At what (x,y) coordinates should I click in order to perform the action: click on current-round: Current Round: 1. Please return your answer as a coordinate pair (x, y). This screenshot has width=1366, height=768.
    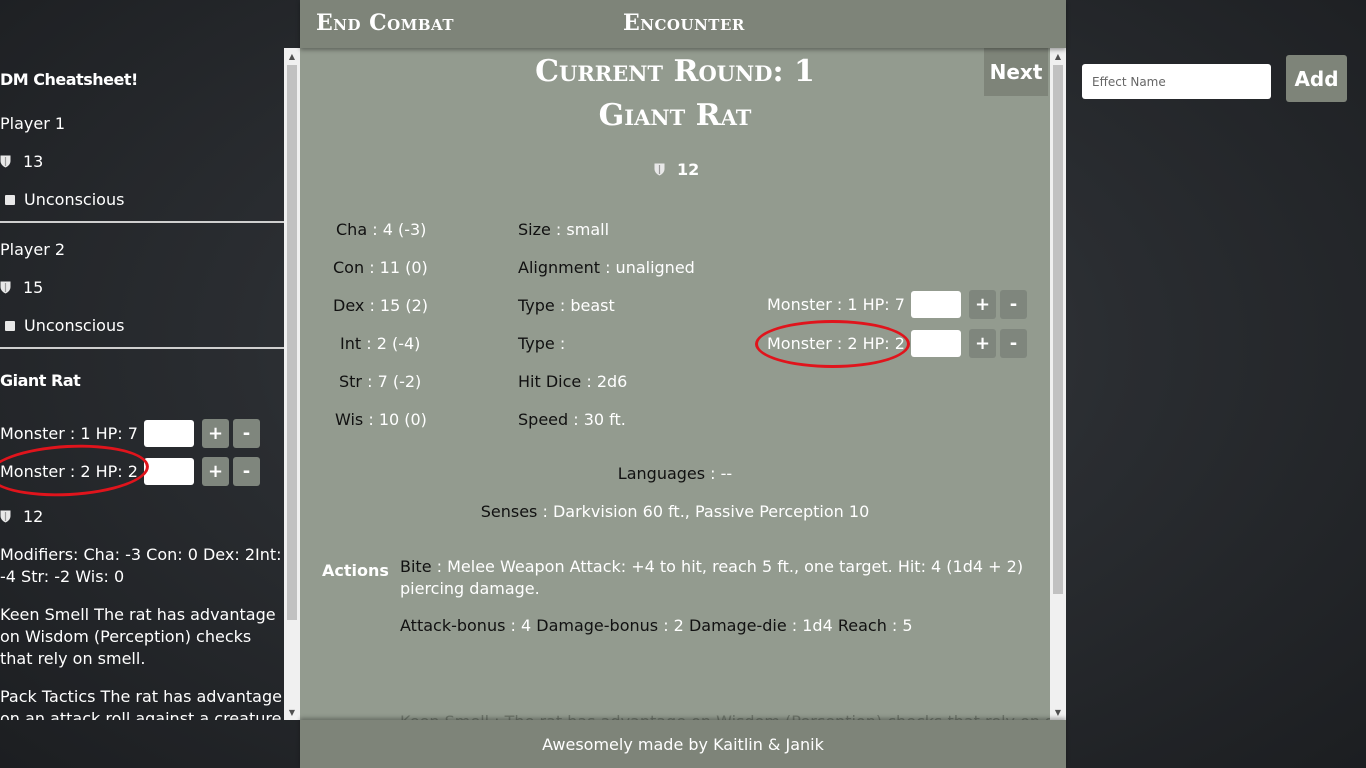
    Looking at the image, I should click on (675, 71).